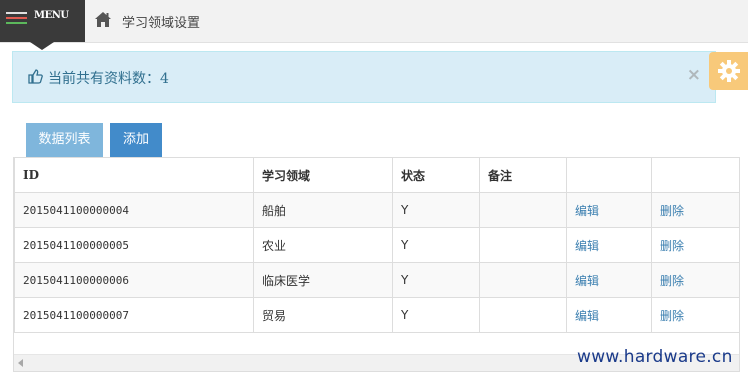  Describe the element at coordinates (364, 77) in the screenshot. I see `info-alert: 当前共有资料数：4 ×` at that location.